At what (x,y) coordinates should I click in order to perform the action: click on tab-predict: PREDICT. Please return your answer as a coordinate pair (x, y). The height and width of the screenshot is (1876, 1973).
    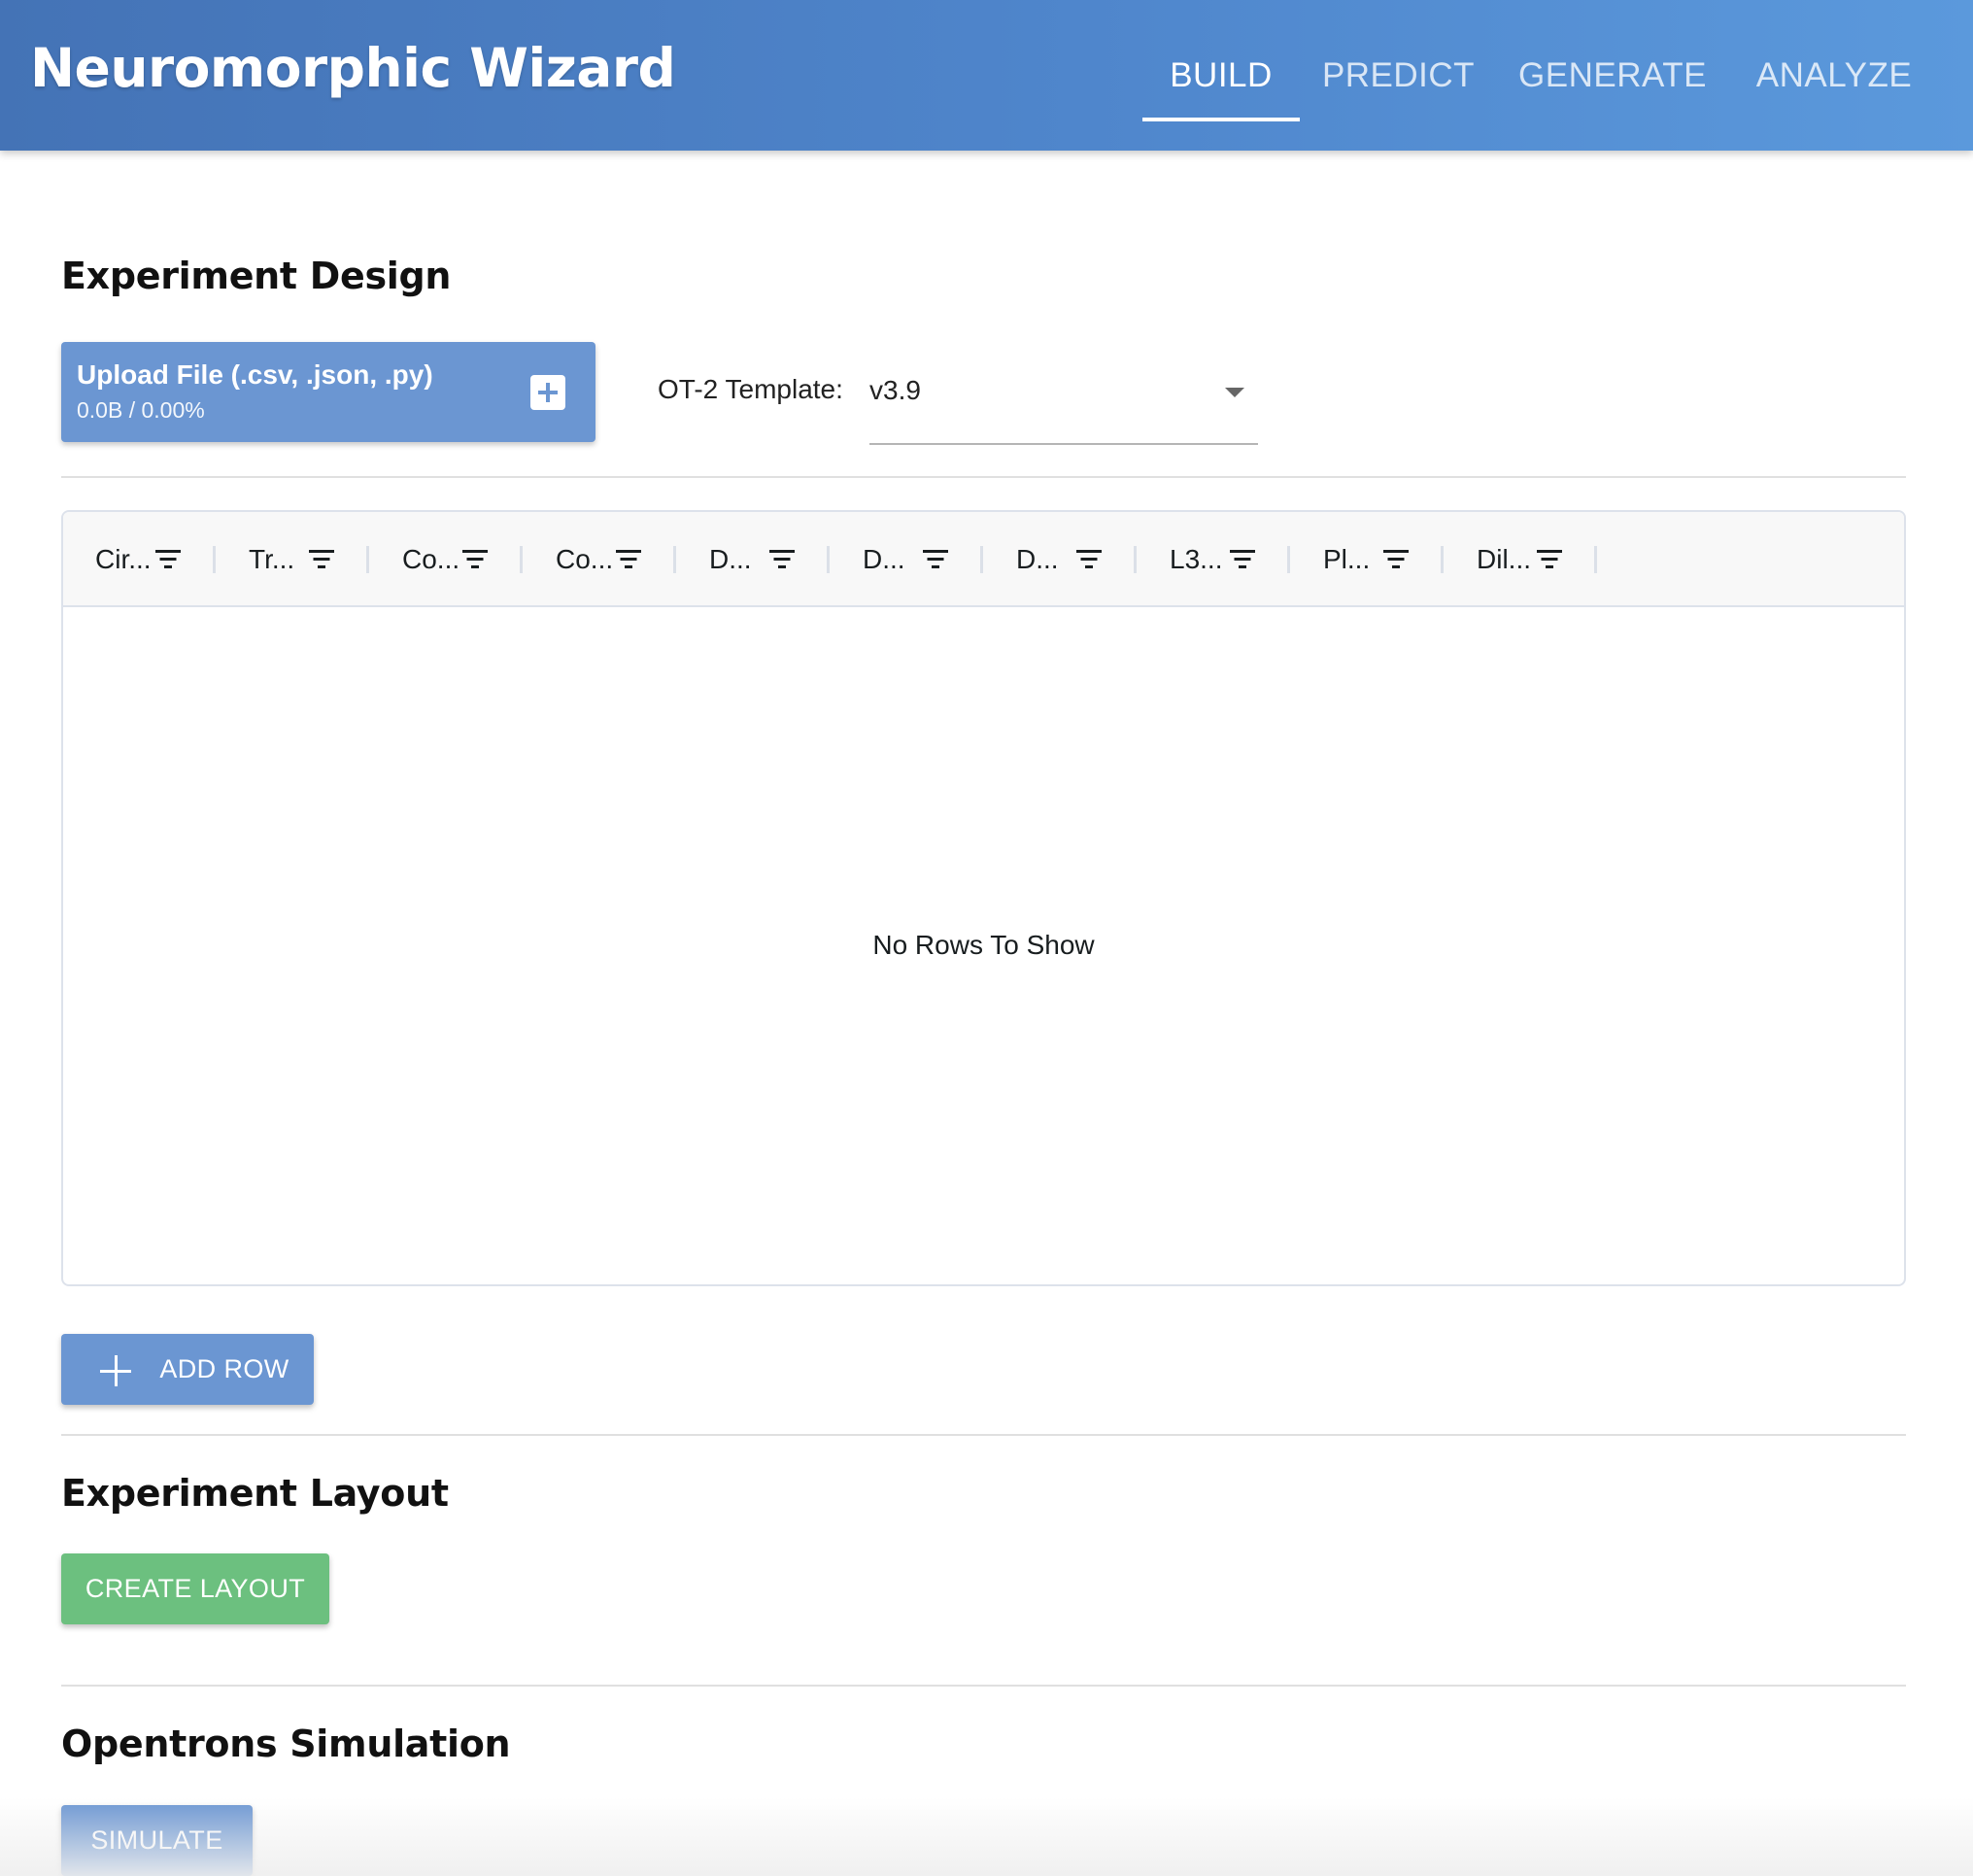
    Looking at the image, I should click on (1398, 75).